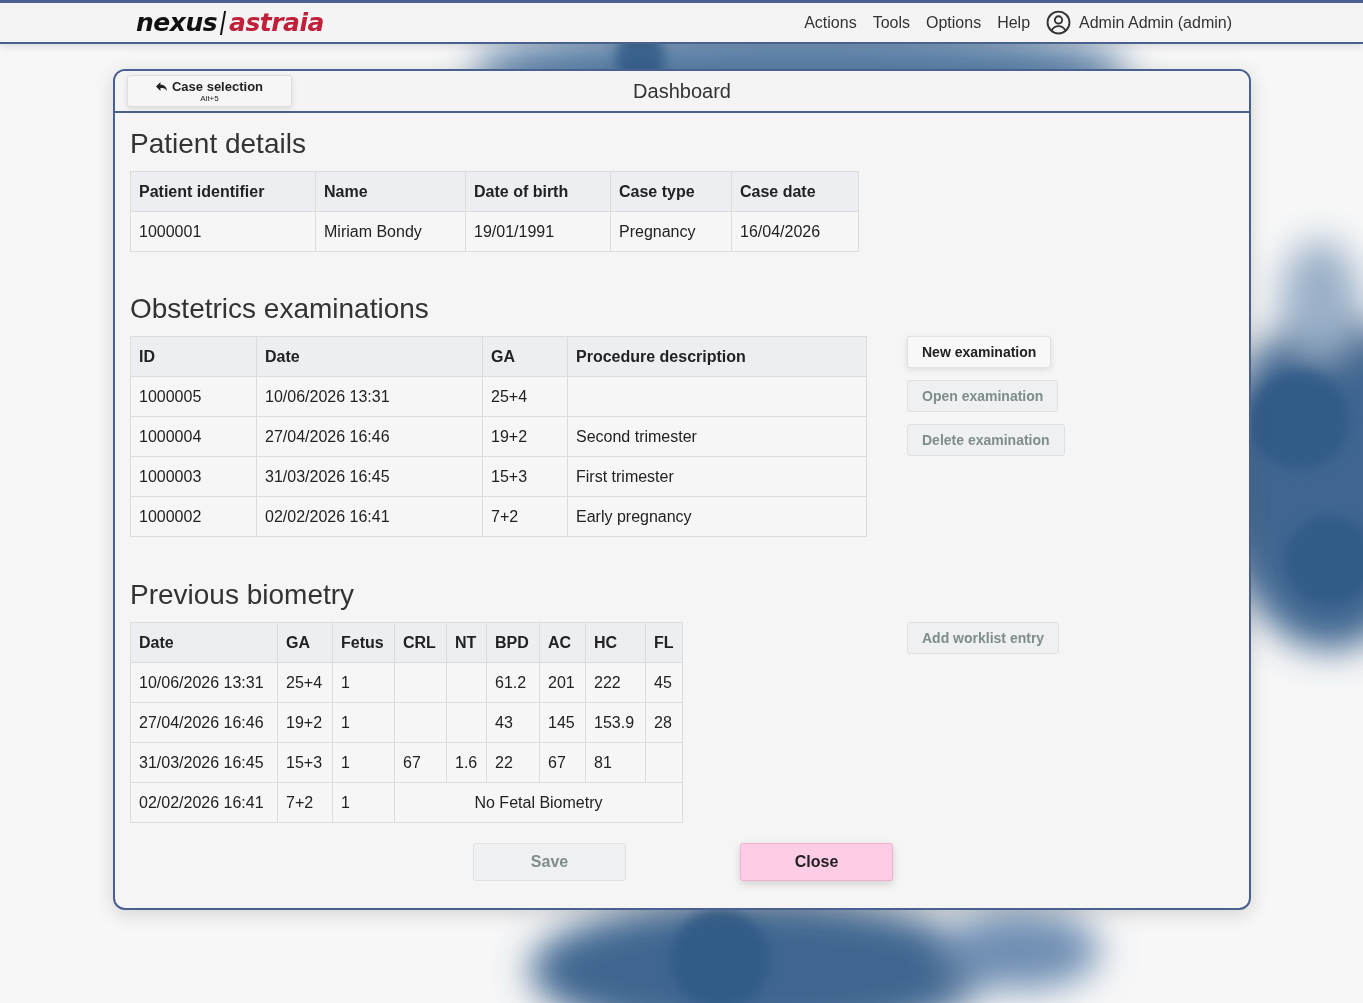 The width and height of the screenshot is (1363, 1003). Describe the element at coordinates (243, 595) in the screenshot. I see `section-title: Previous biometry` at that location.